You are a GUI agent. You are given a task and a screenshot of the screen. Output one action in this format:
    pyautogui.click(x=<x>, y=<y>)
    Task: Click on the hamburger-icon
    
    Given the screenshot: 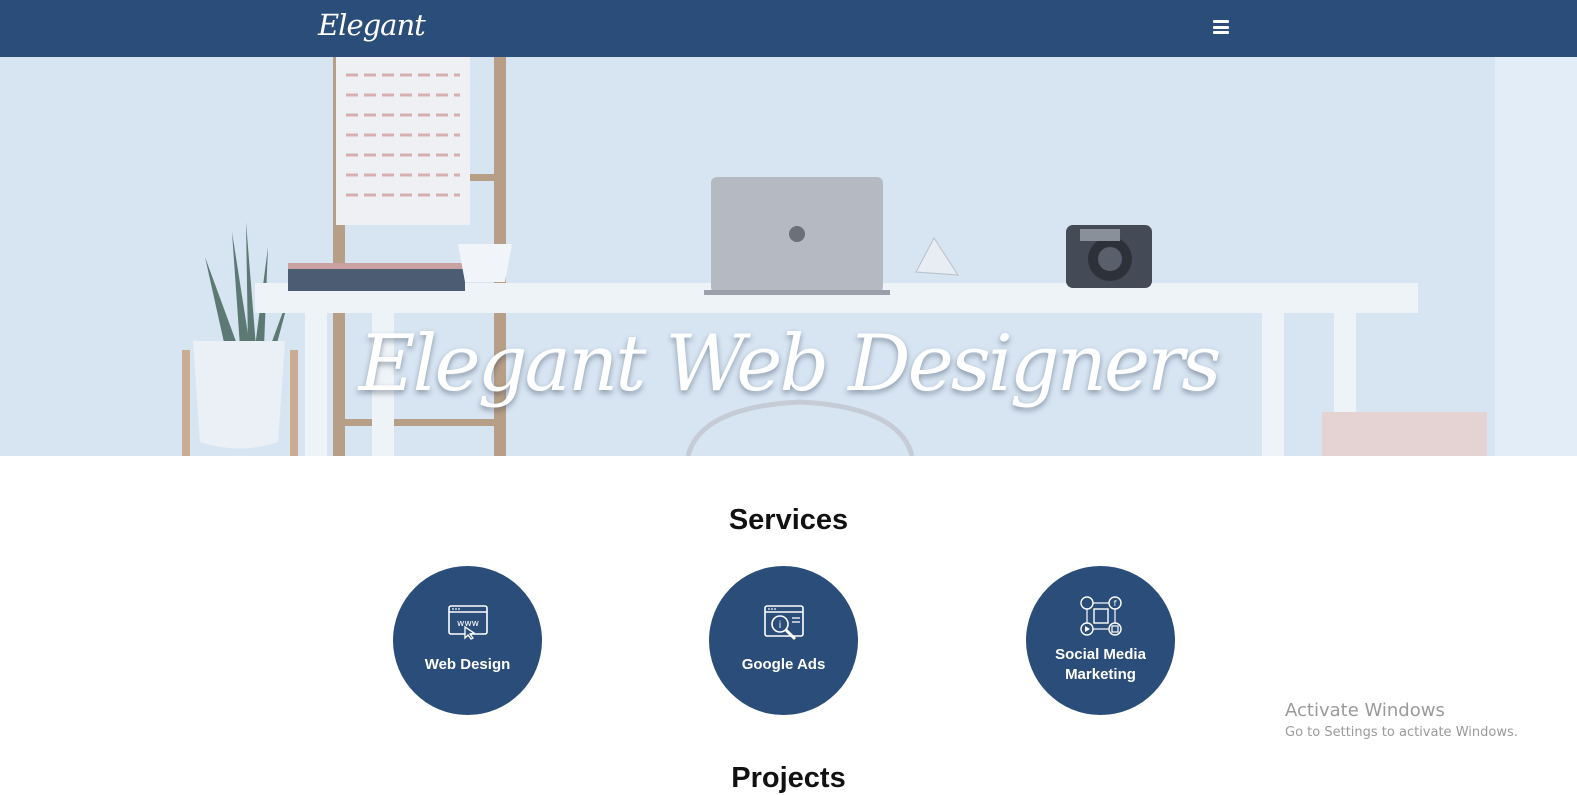 What is the action you would take?
    pyautogui.click(x=1221, y=27)
    